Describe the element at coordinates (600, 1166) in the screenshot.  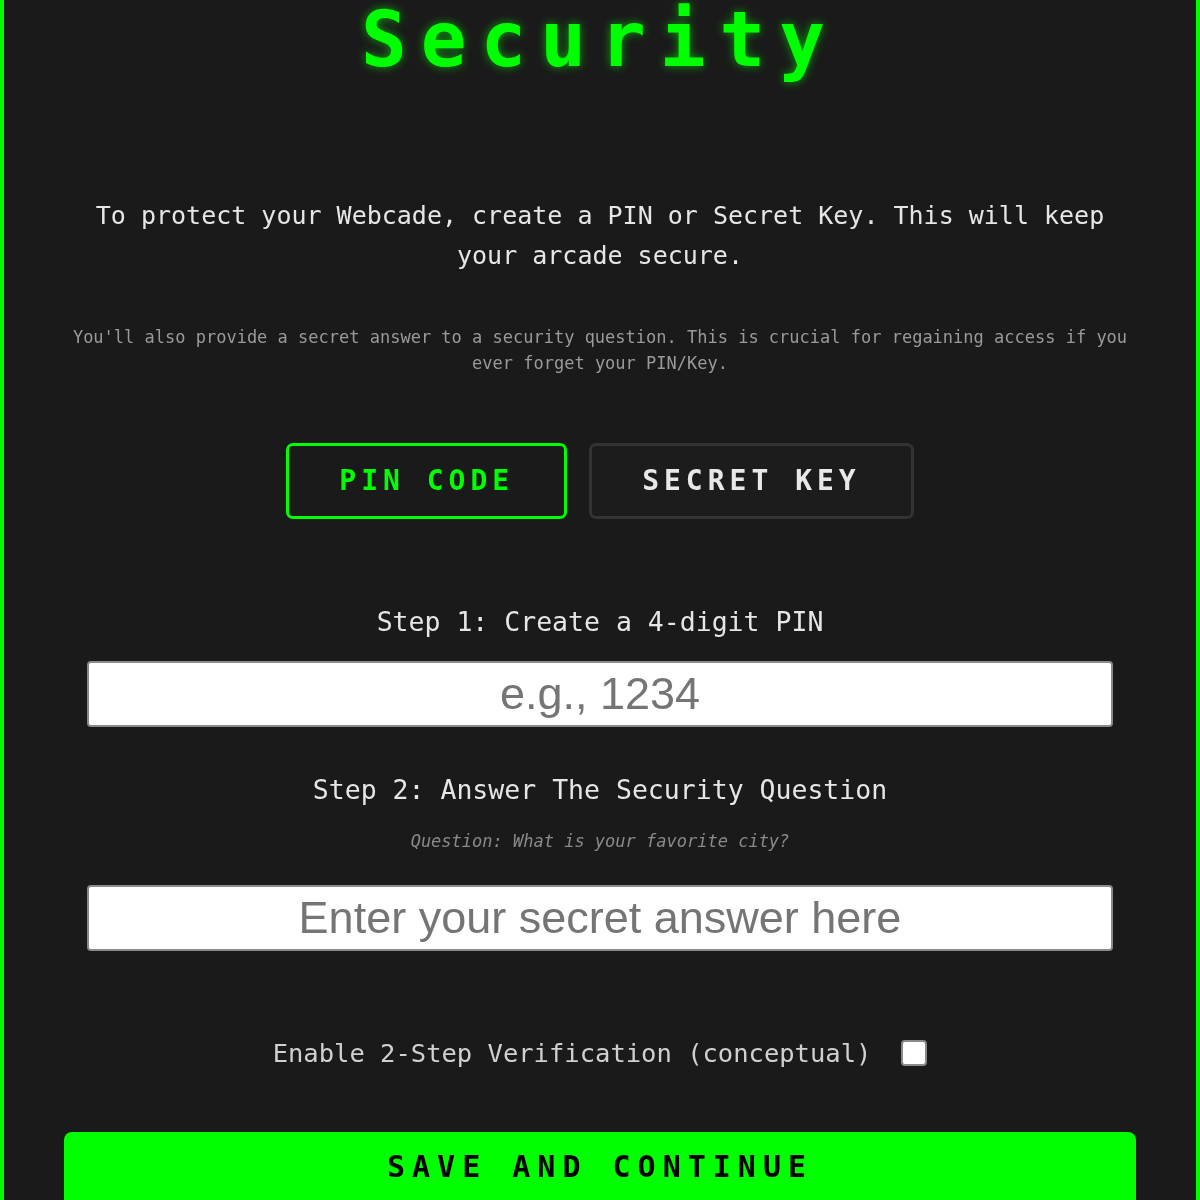
I see `save-and-continue-button: SAVE AND CONTINUE` at that location.